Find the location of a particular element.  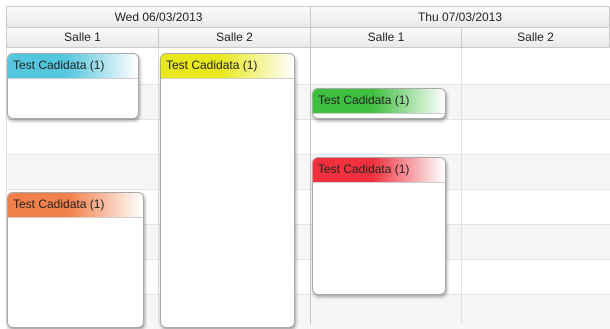

room-header-wed-salle-2: Salle 2 is located at coordinates (234, 38).